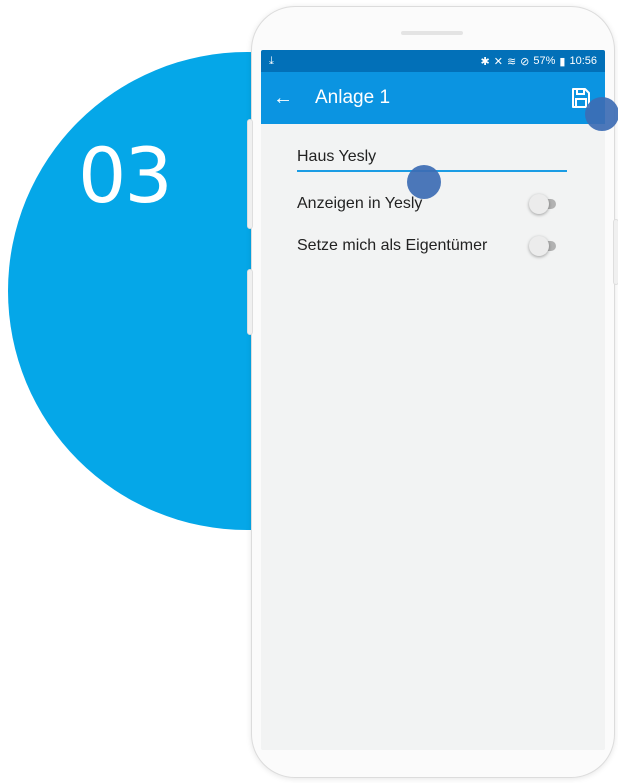 Image resolution: width=618 pixels, height=783 pixels. I want to click on phone-bixby-button, so click(250, 302).